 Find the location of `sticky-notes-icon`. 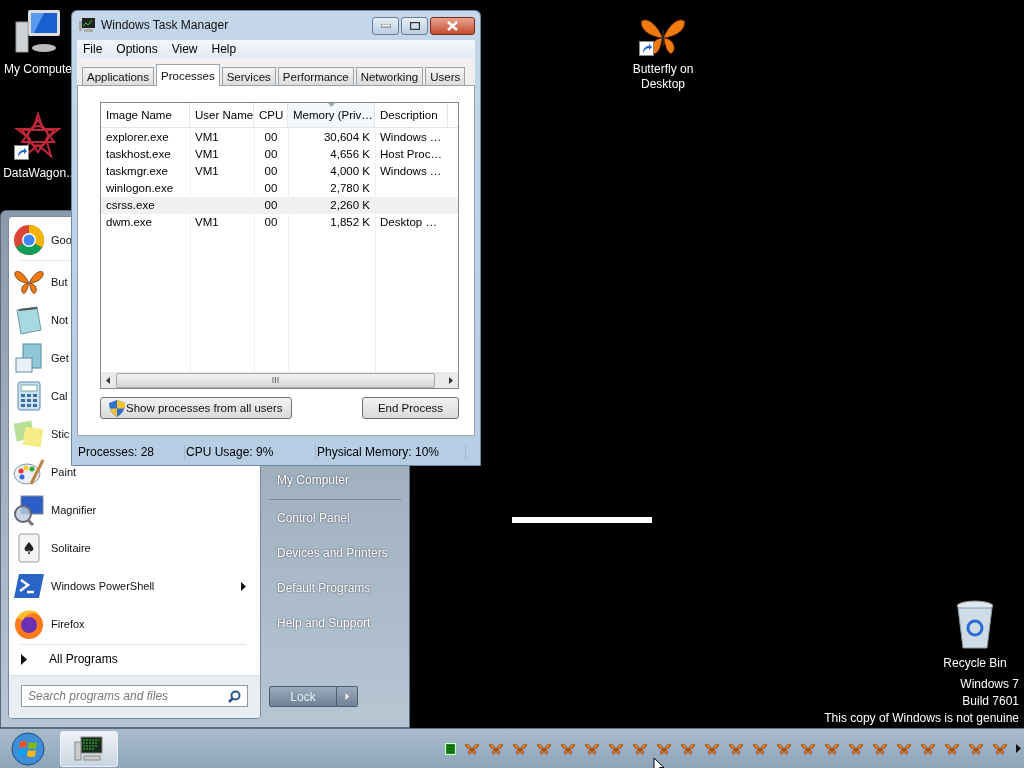

sticky-notes-icon is located at coordinates (29, 434).